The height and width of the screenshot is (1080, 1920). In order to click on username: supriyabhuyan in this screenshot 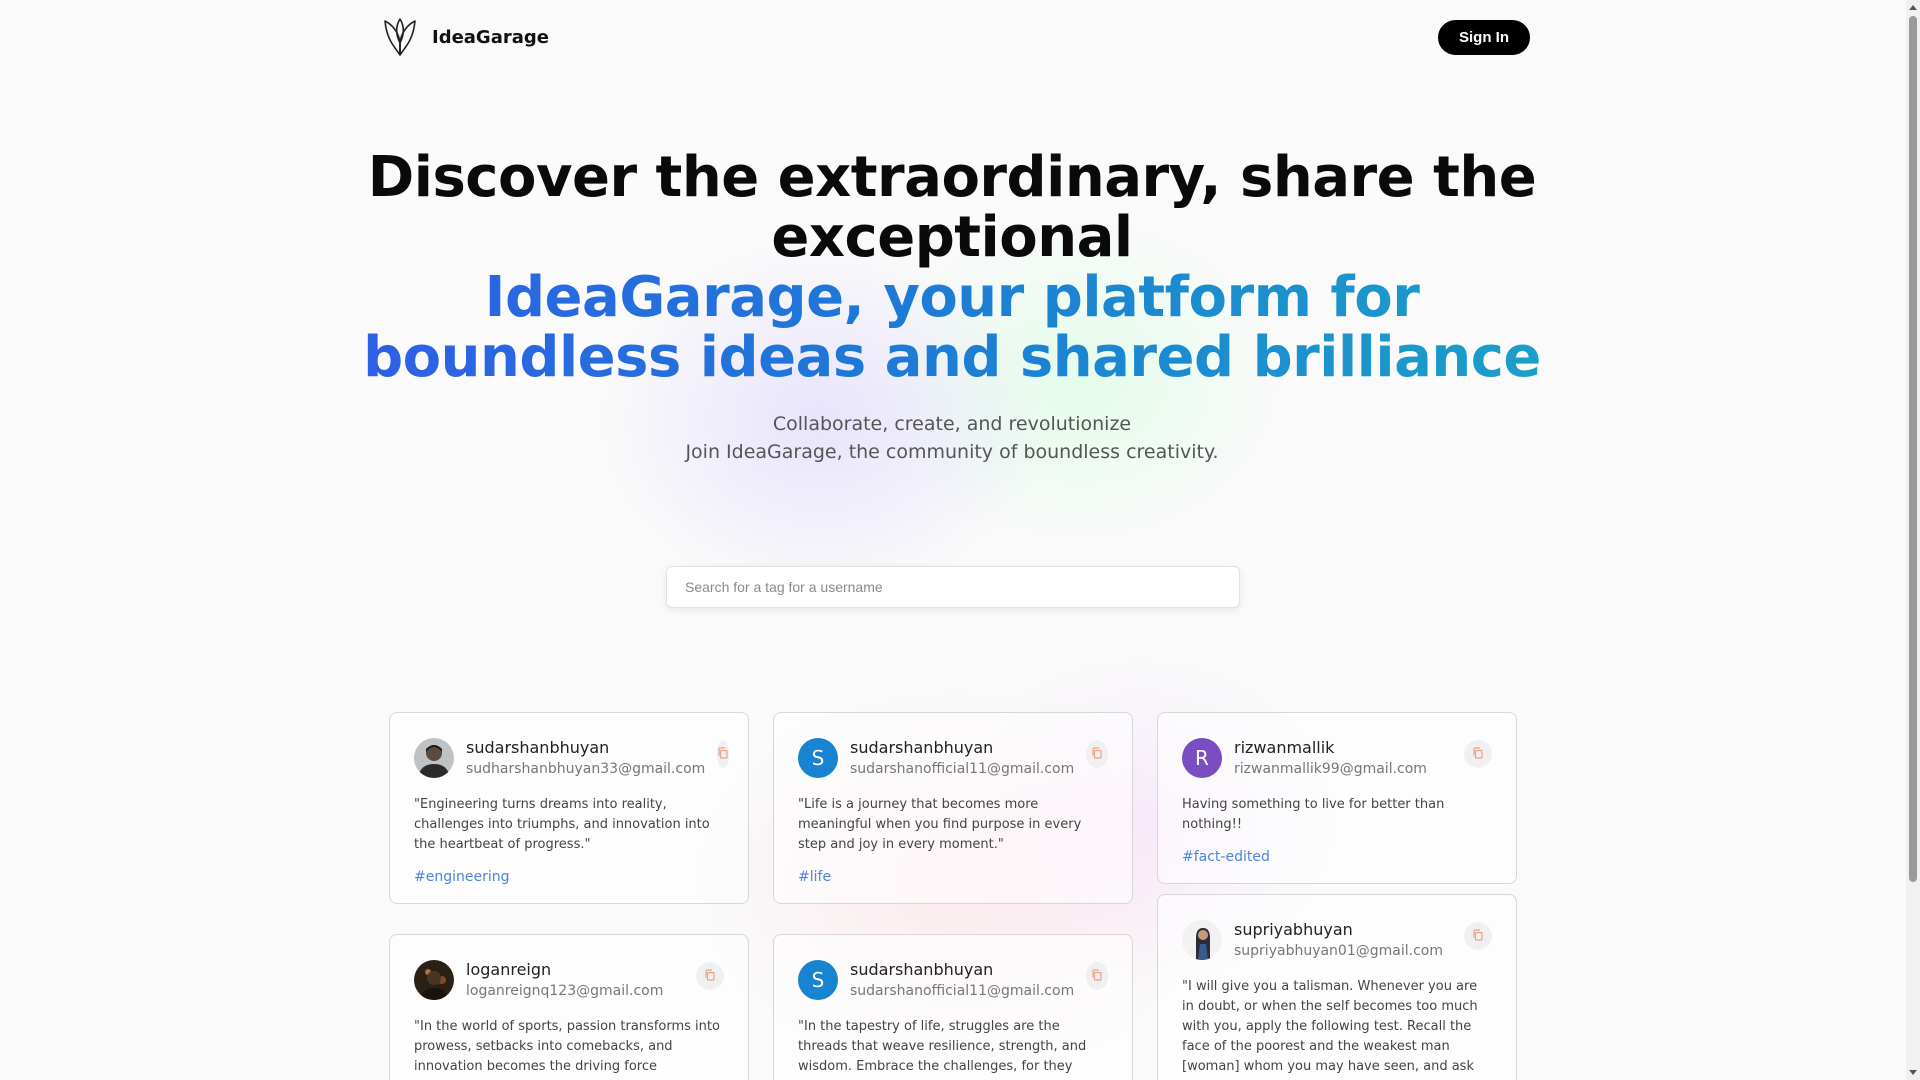, I will do `click(1293, 929)`.